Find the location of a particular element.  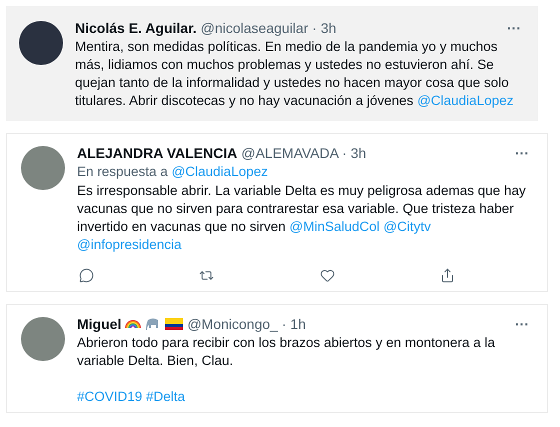

handle-and-time: @nicolaseaguilar · 3h is located at coordinates (268, 28).